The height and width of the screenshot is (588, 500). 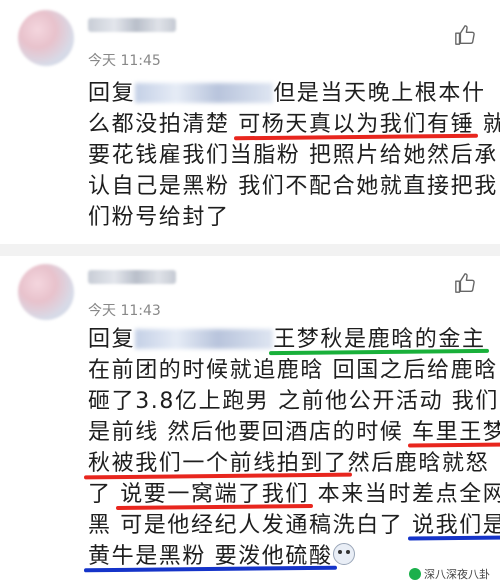 I want to click on text-line: 在前团的时候就追鹿晗 回国之后给鹿晗, so click(x=293, y=370).